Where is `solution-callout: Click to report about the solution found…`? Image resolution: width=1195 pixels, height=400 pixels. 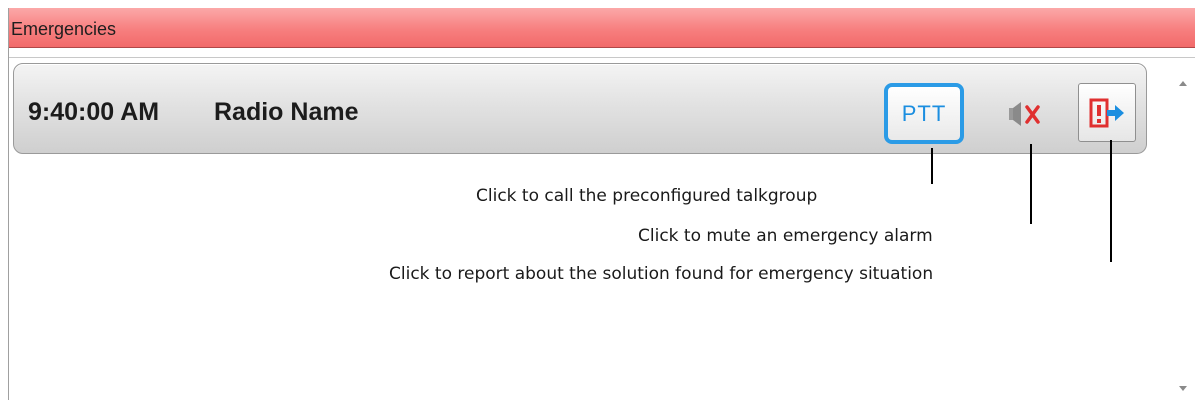
solution-callout: Click to report about the solution found… is located at coordinates (661, 274).